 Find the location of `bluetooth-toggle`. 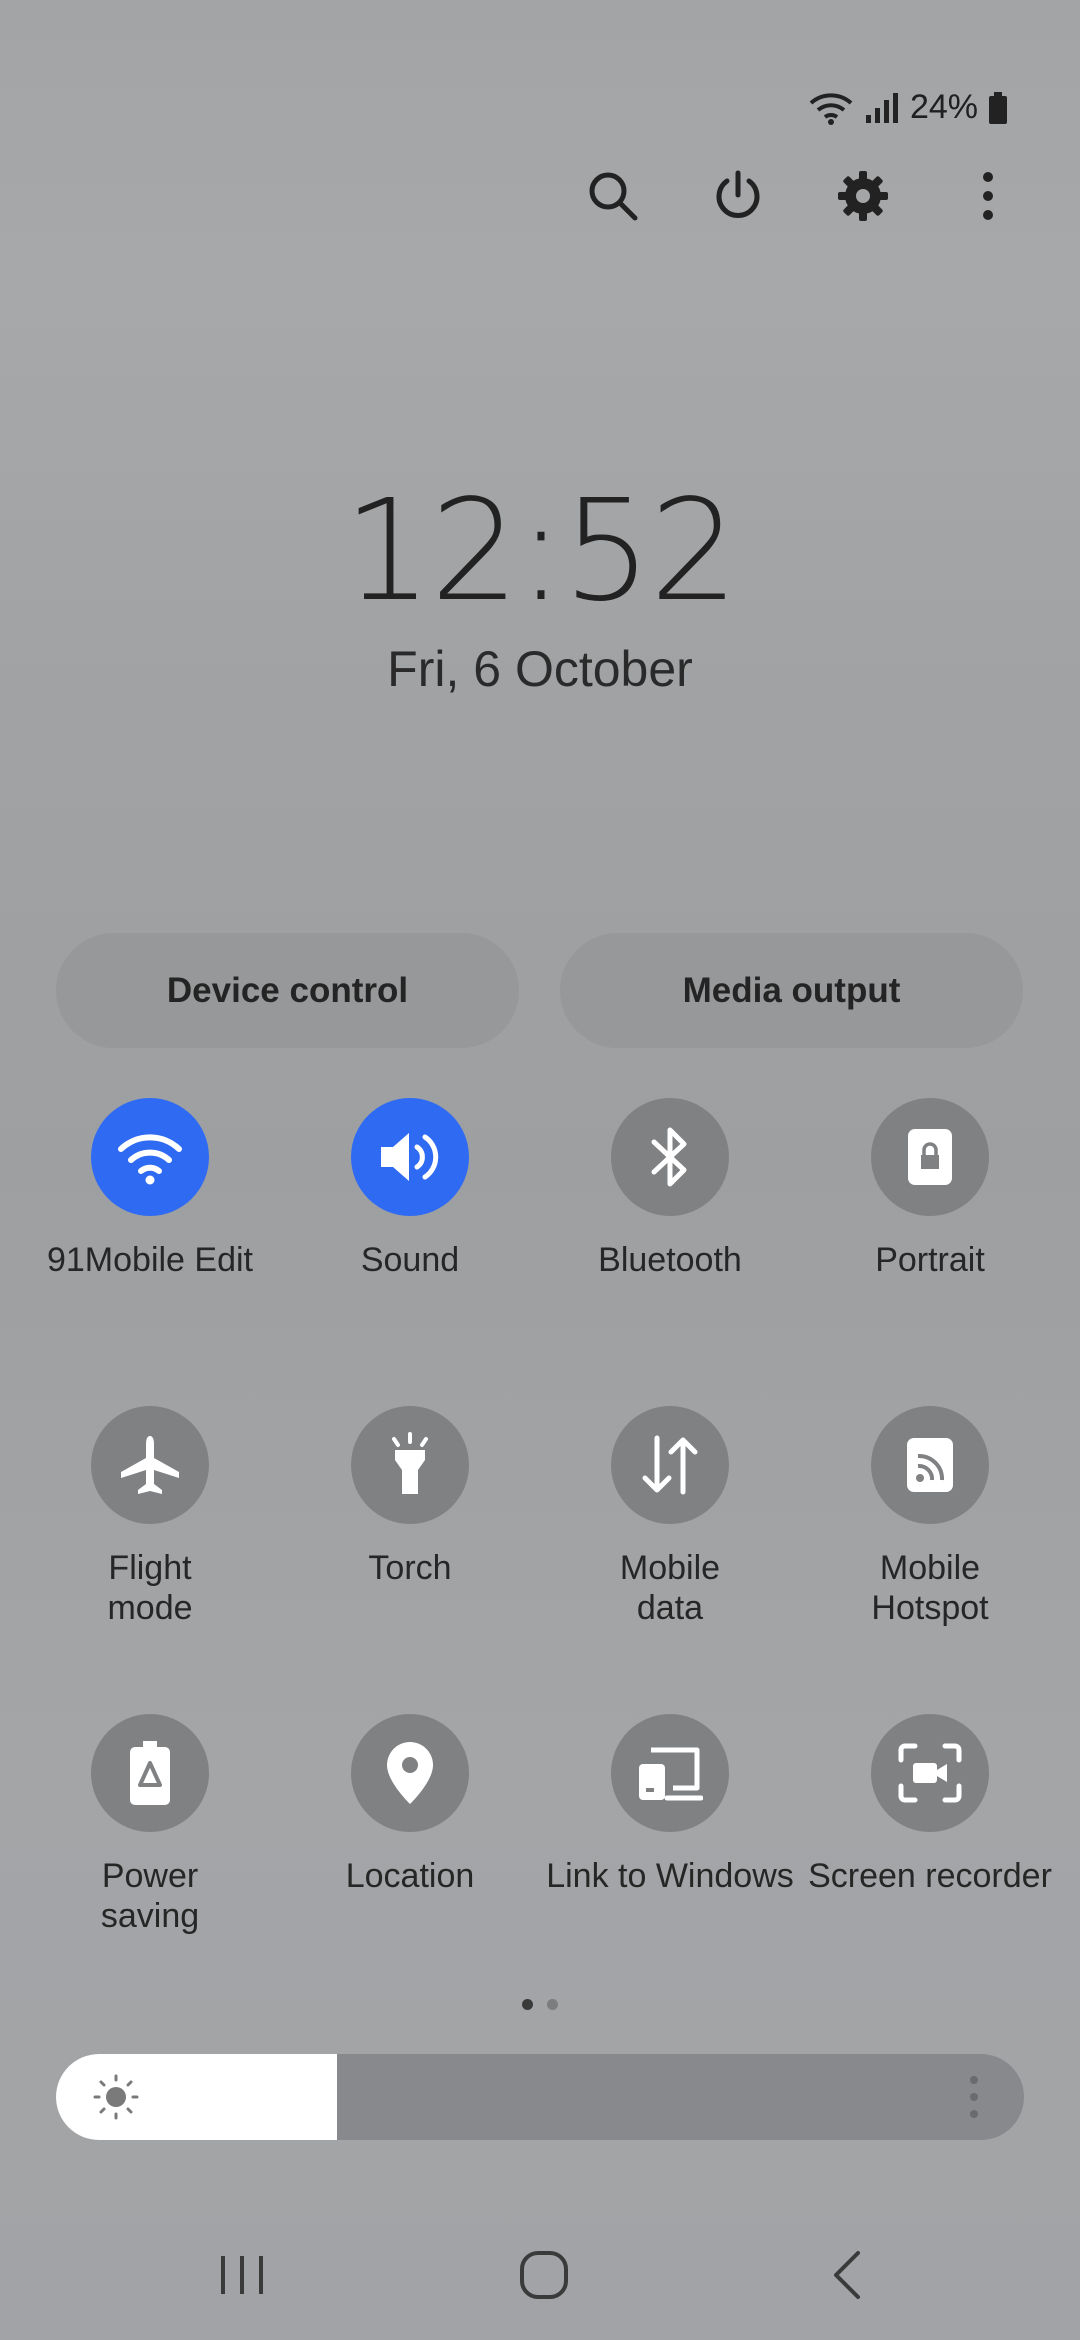

bluetooth-toggle is located at coordinates (670, 1157).